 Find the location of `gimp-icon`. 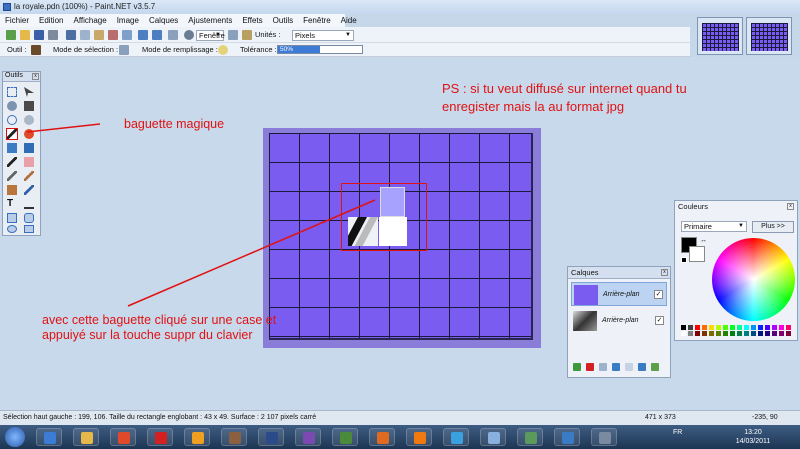

gimp-icon is located at coordinates (235, 438).